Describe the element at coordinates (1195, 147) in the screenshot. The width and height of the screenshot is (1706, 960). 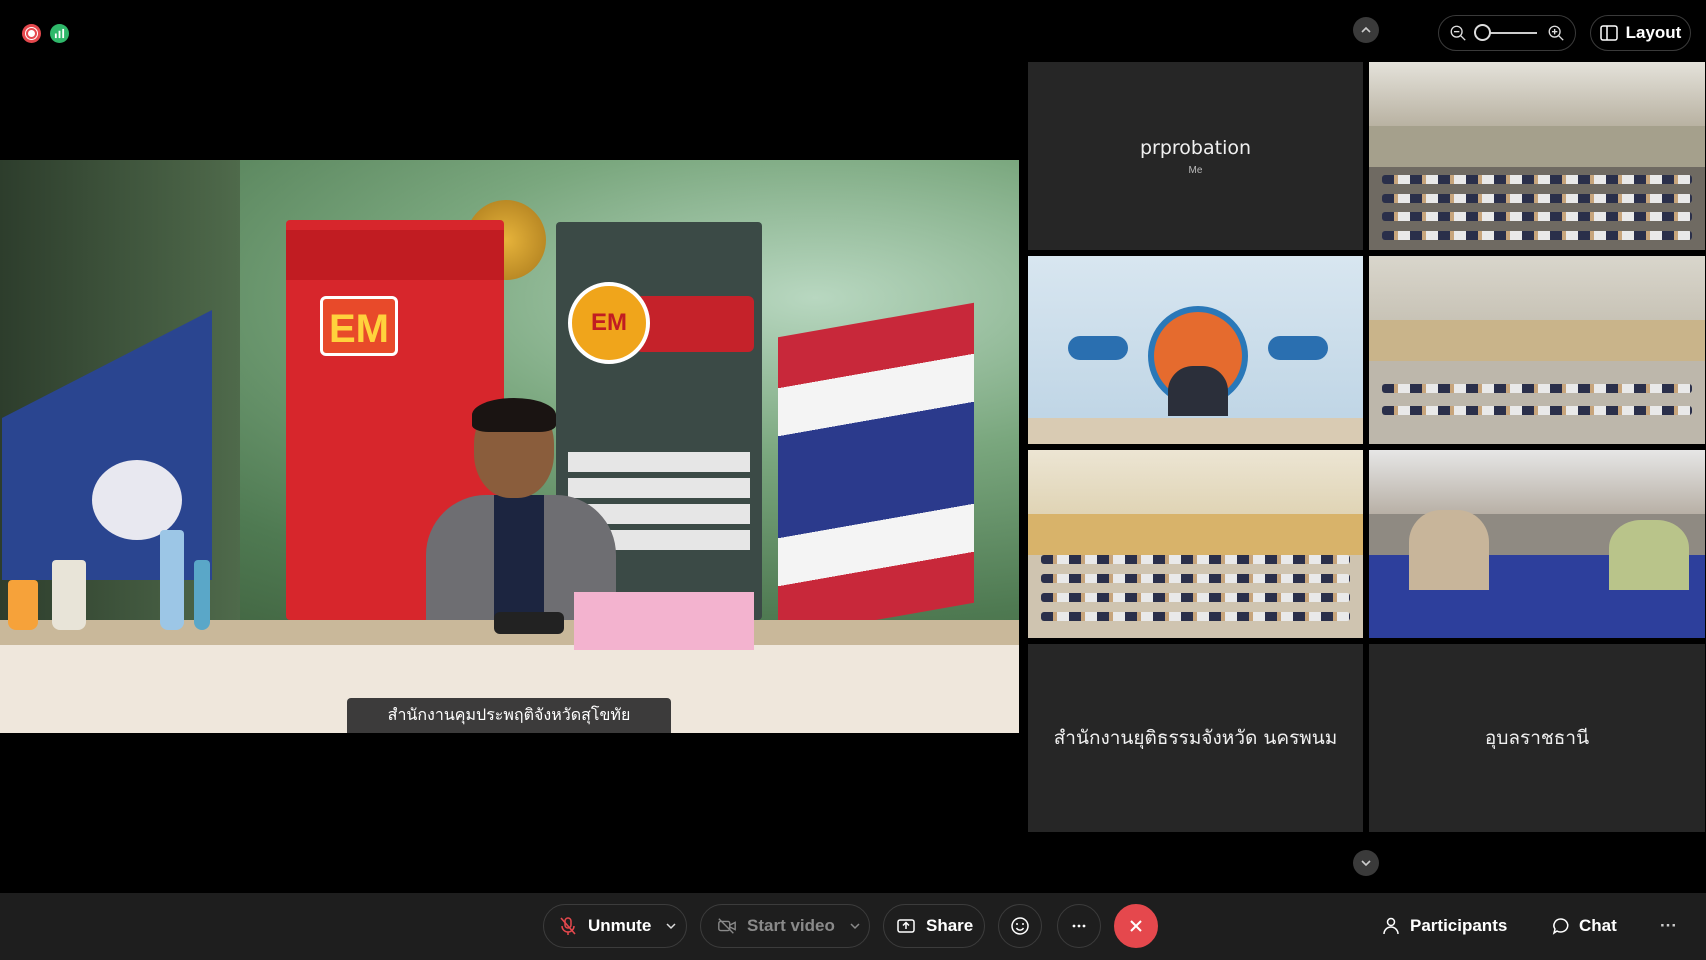
I see `participant-name: prprobation` at that location.